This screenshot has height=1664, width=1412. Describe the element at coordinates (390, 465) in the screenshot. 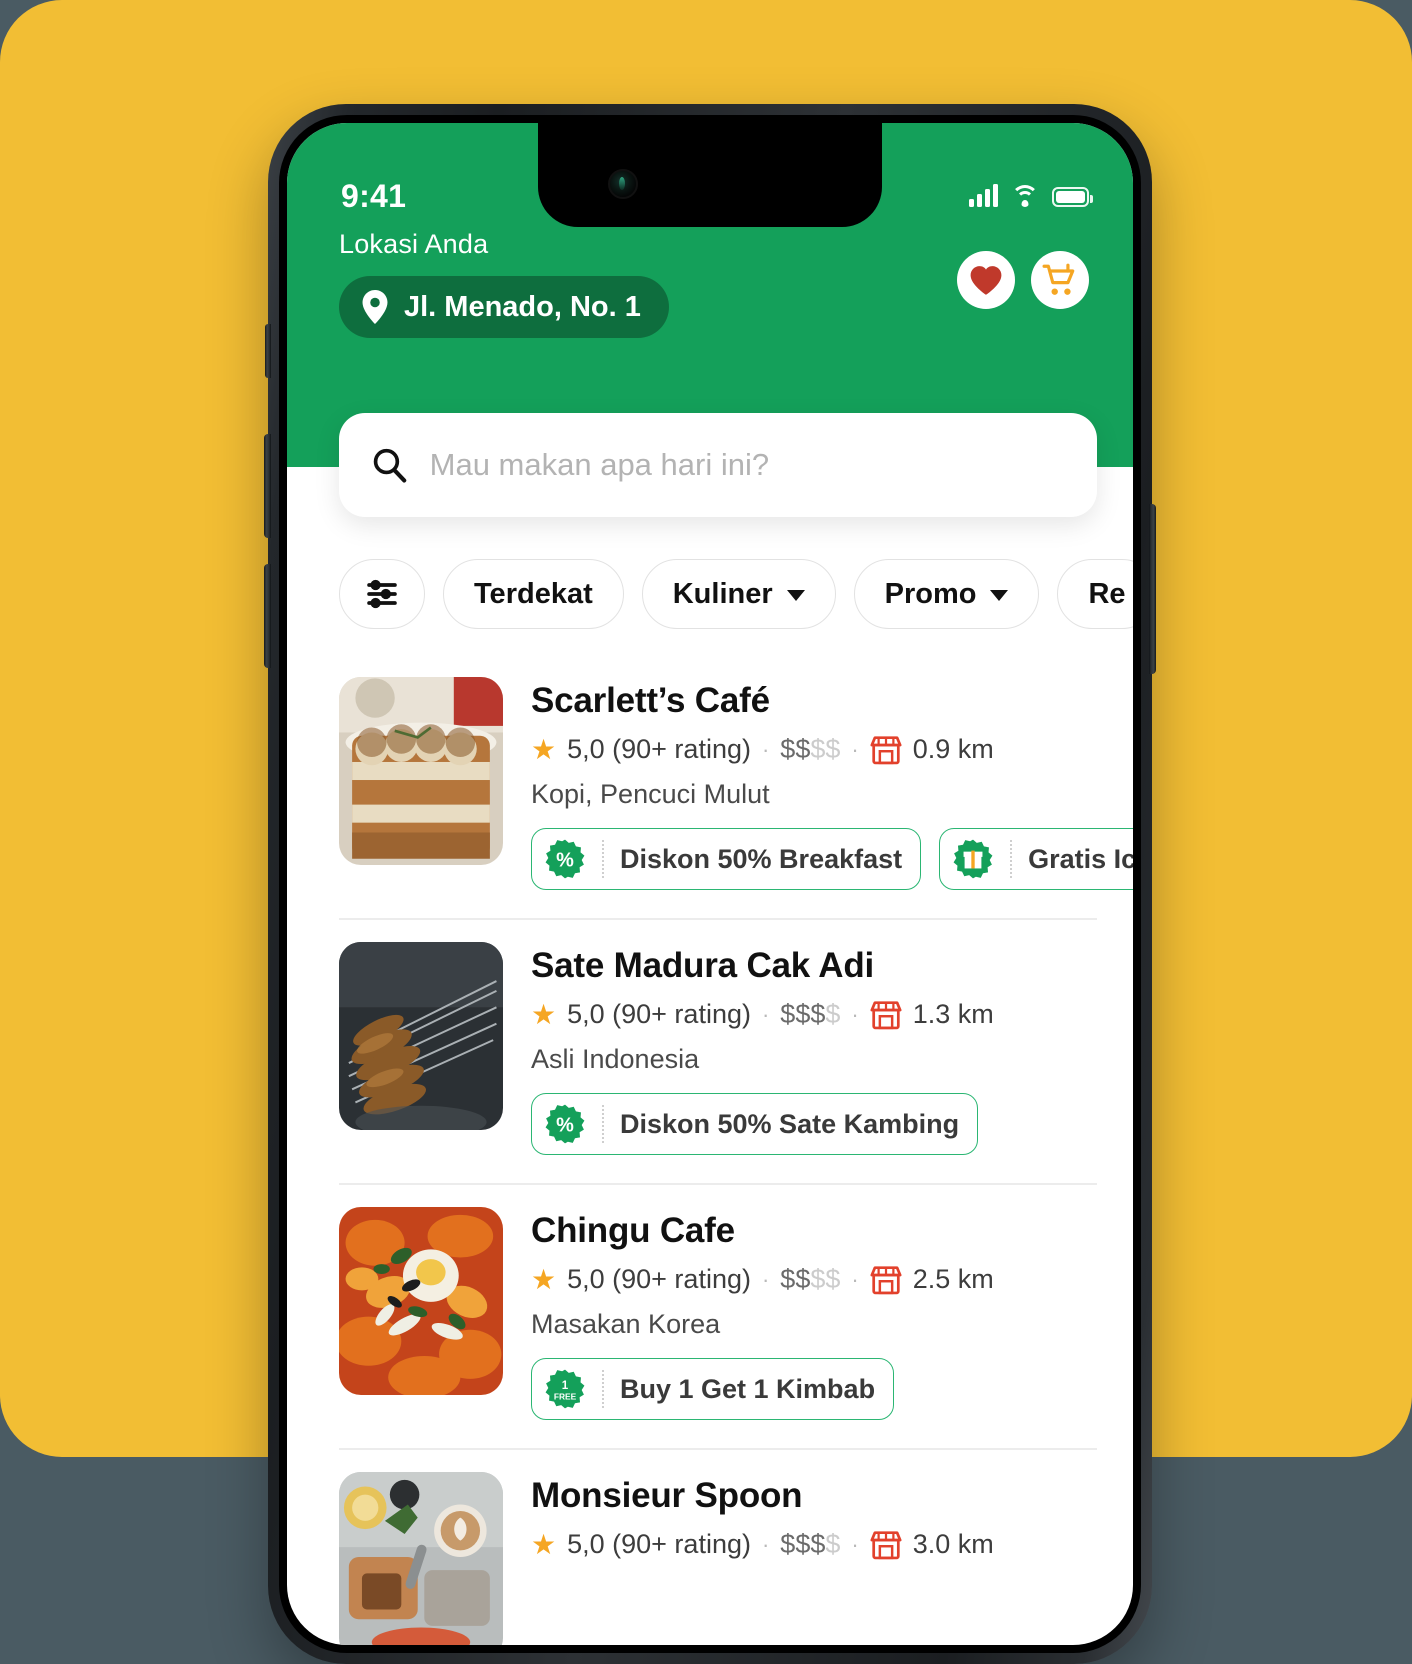

I see `search-icon` at that location.